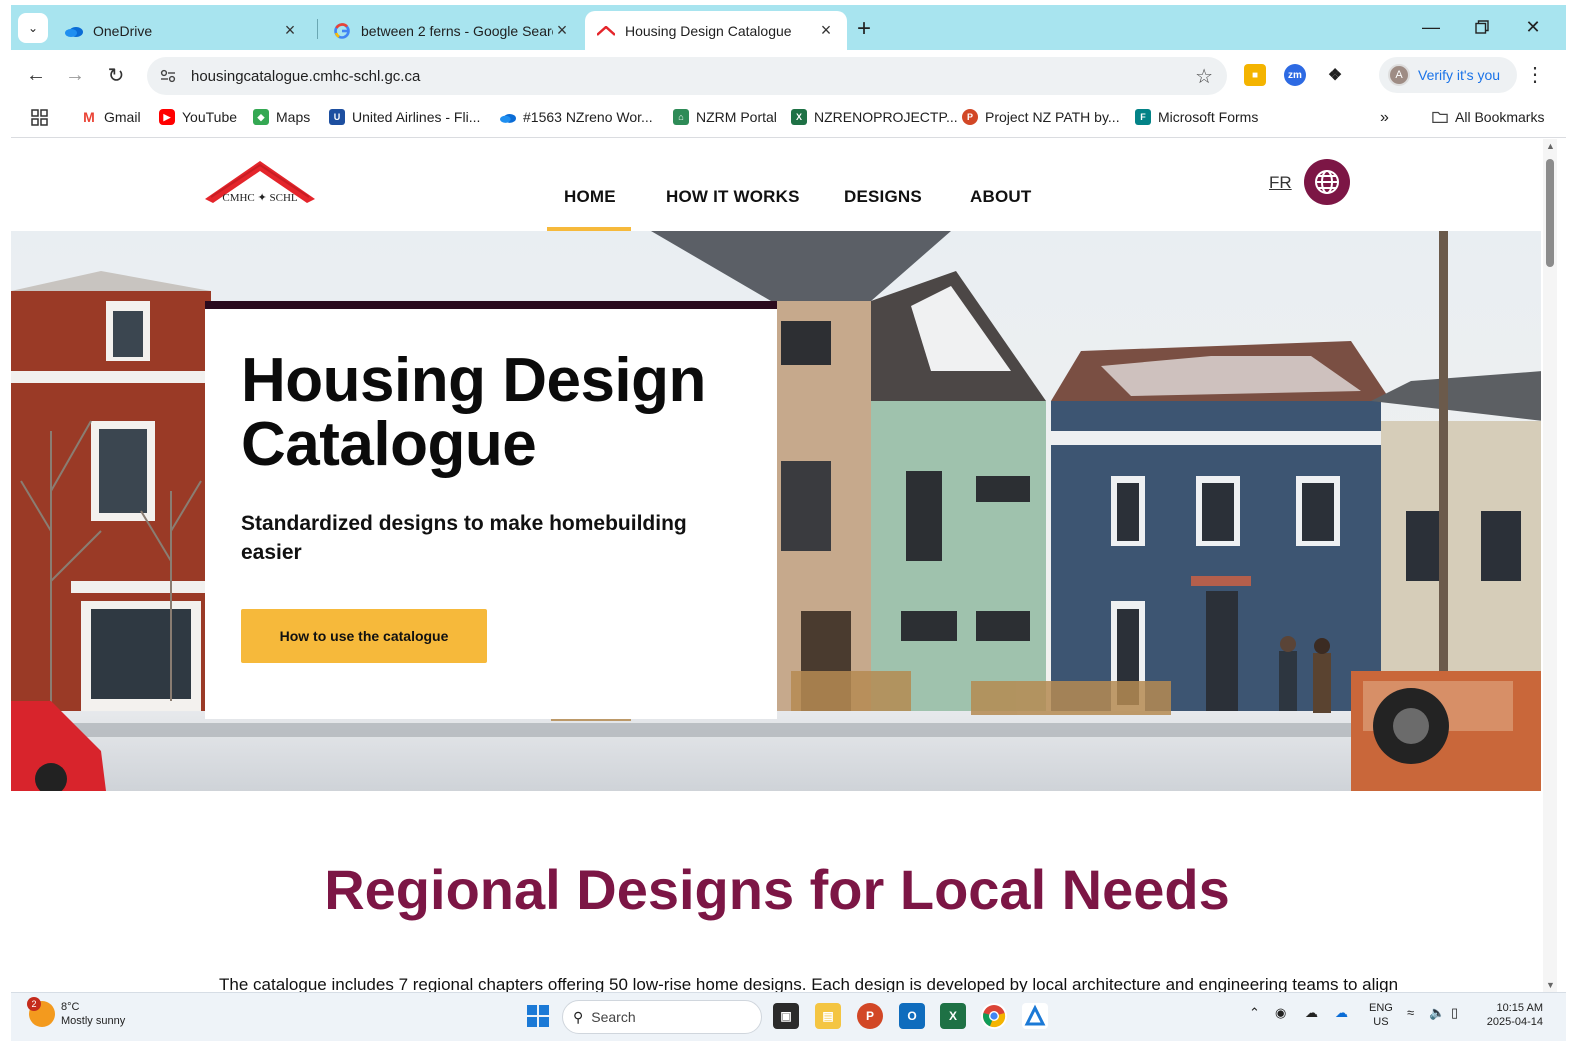 The width and height of the screenshot is (1586, 1046). I want to click on scroll-up-arrow-icon: ▲, so click(1550, 146).